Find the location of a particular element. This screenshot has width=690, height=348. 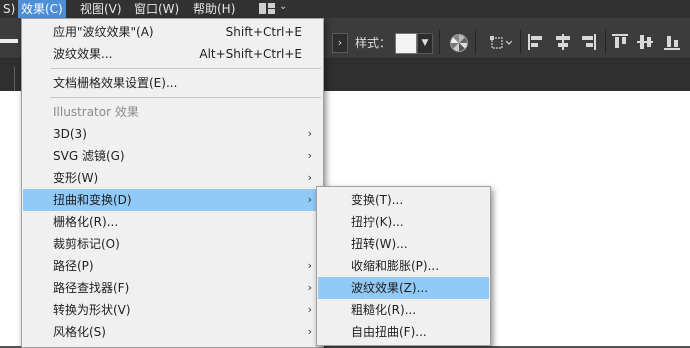

menu-view: 视图(V) is located at coordinates (101, 9).